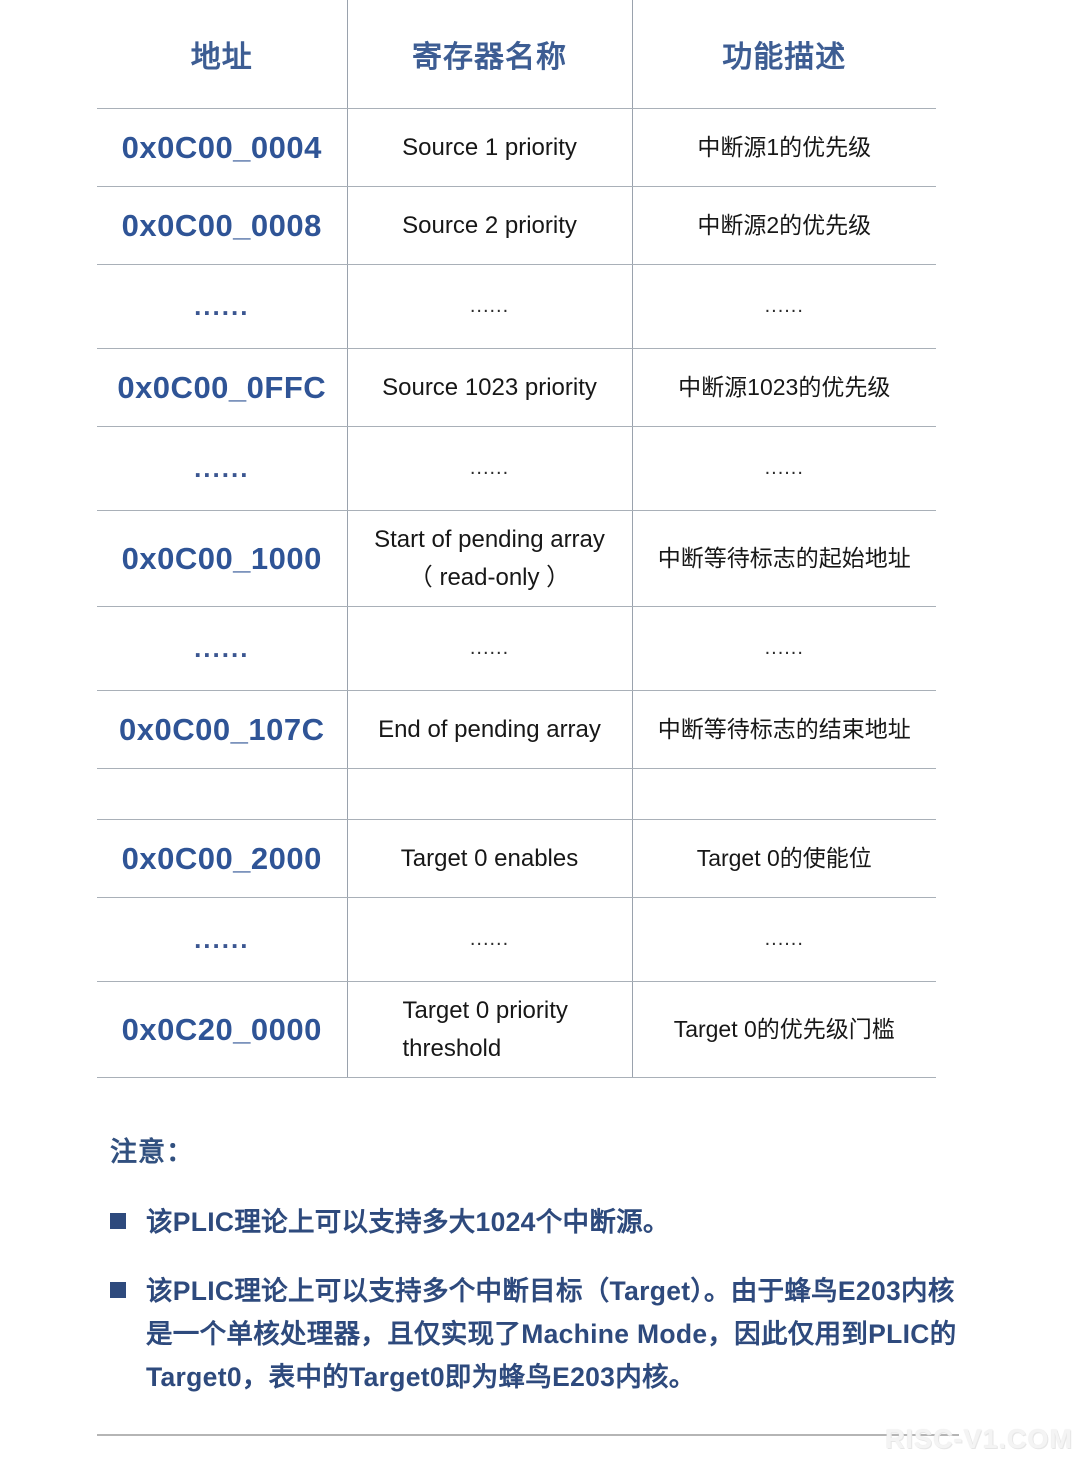  I want to click on table-row, so click(516, 794).